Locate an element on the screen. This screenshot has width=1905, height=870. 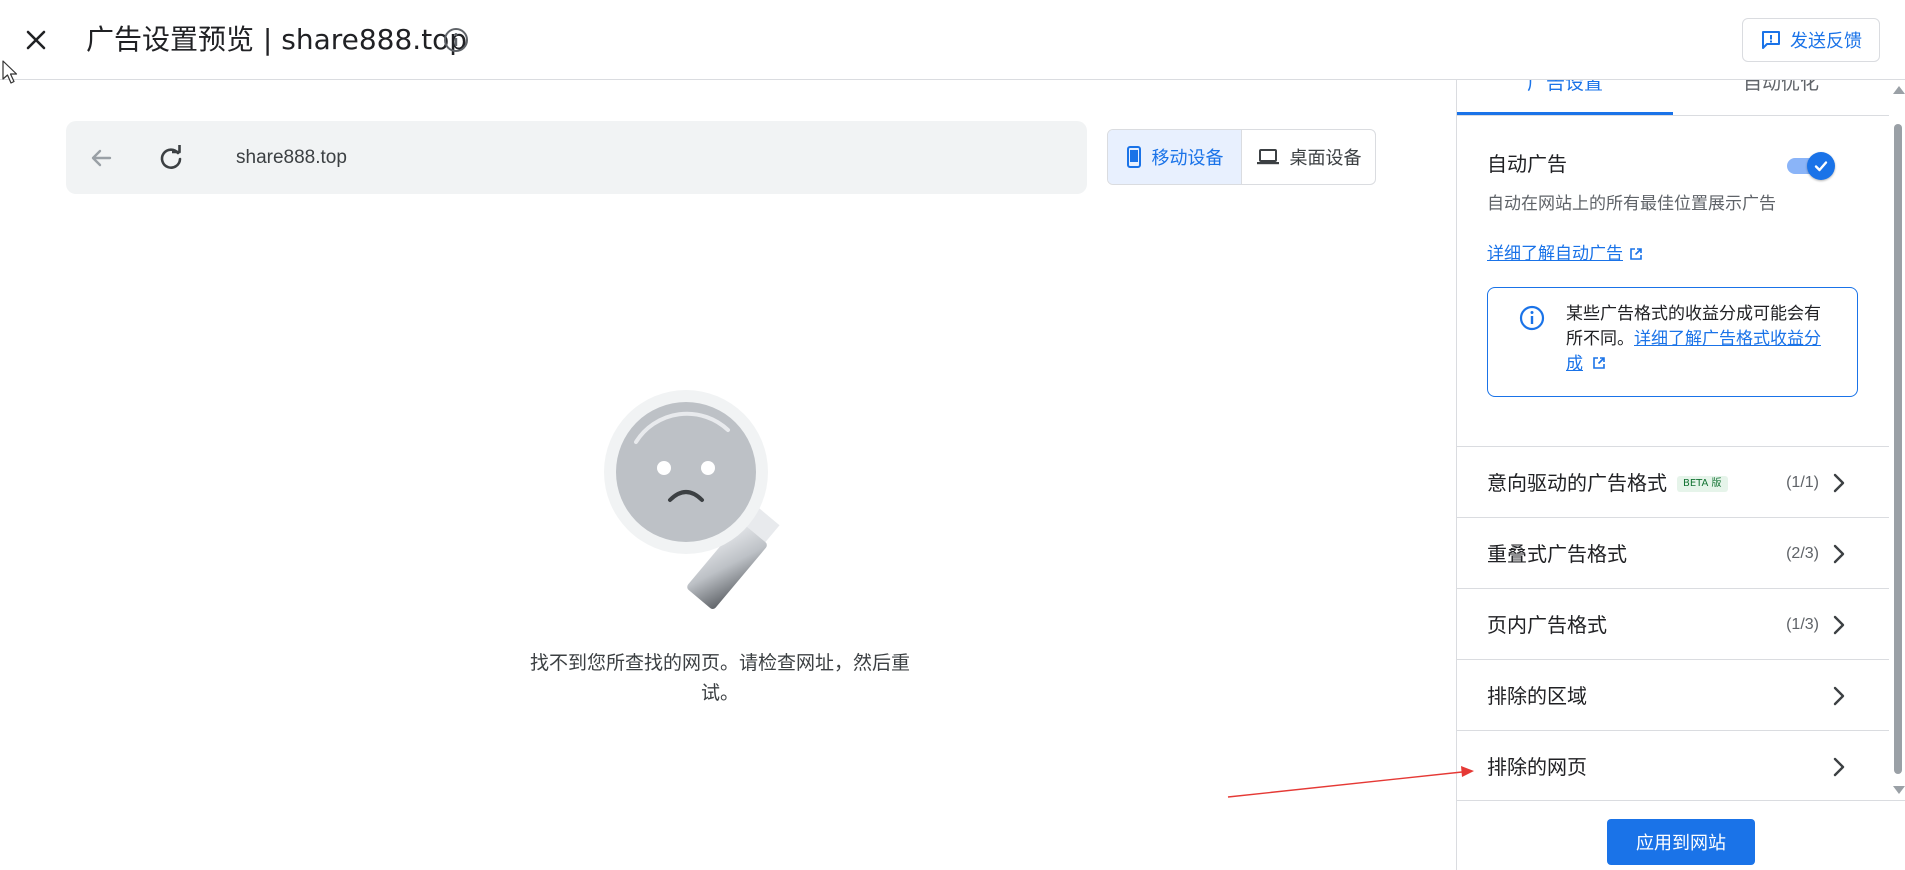
learn-auto-ads-label: 详细了解自动广告 is located at coordinates (1555, 254).